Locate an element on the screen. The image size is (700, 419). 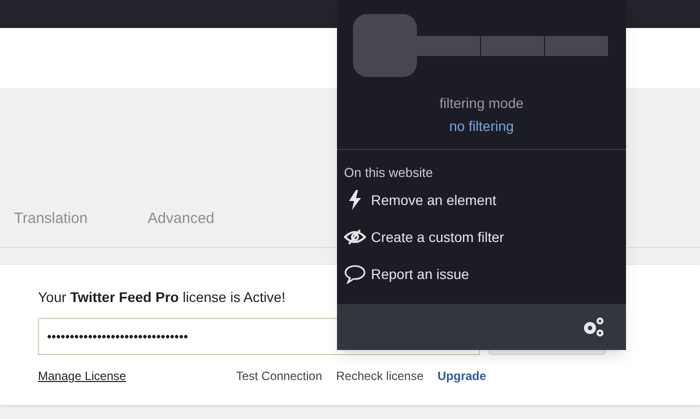
filtering-mode-label: filtering mode is located at coordinates (481, 103).